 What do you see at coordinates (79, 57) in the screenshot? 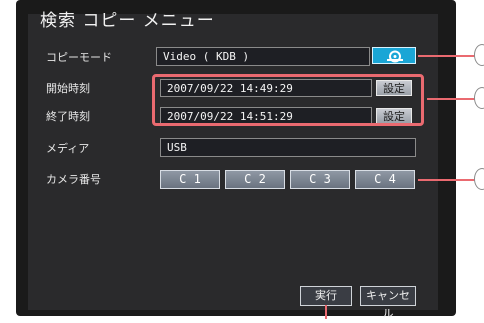
I see `copy-mode-label: コピーモード` at bounding box center [79, 57].